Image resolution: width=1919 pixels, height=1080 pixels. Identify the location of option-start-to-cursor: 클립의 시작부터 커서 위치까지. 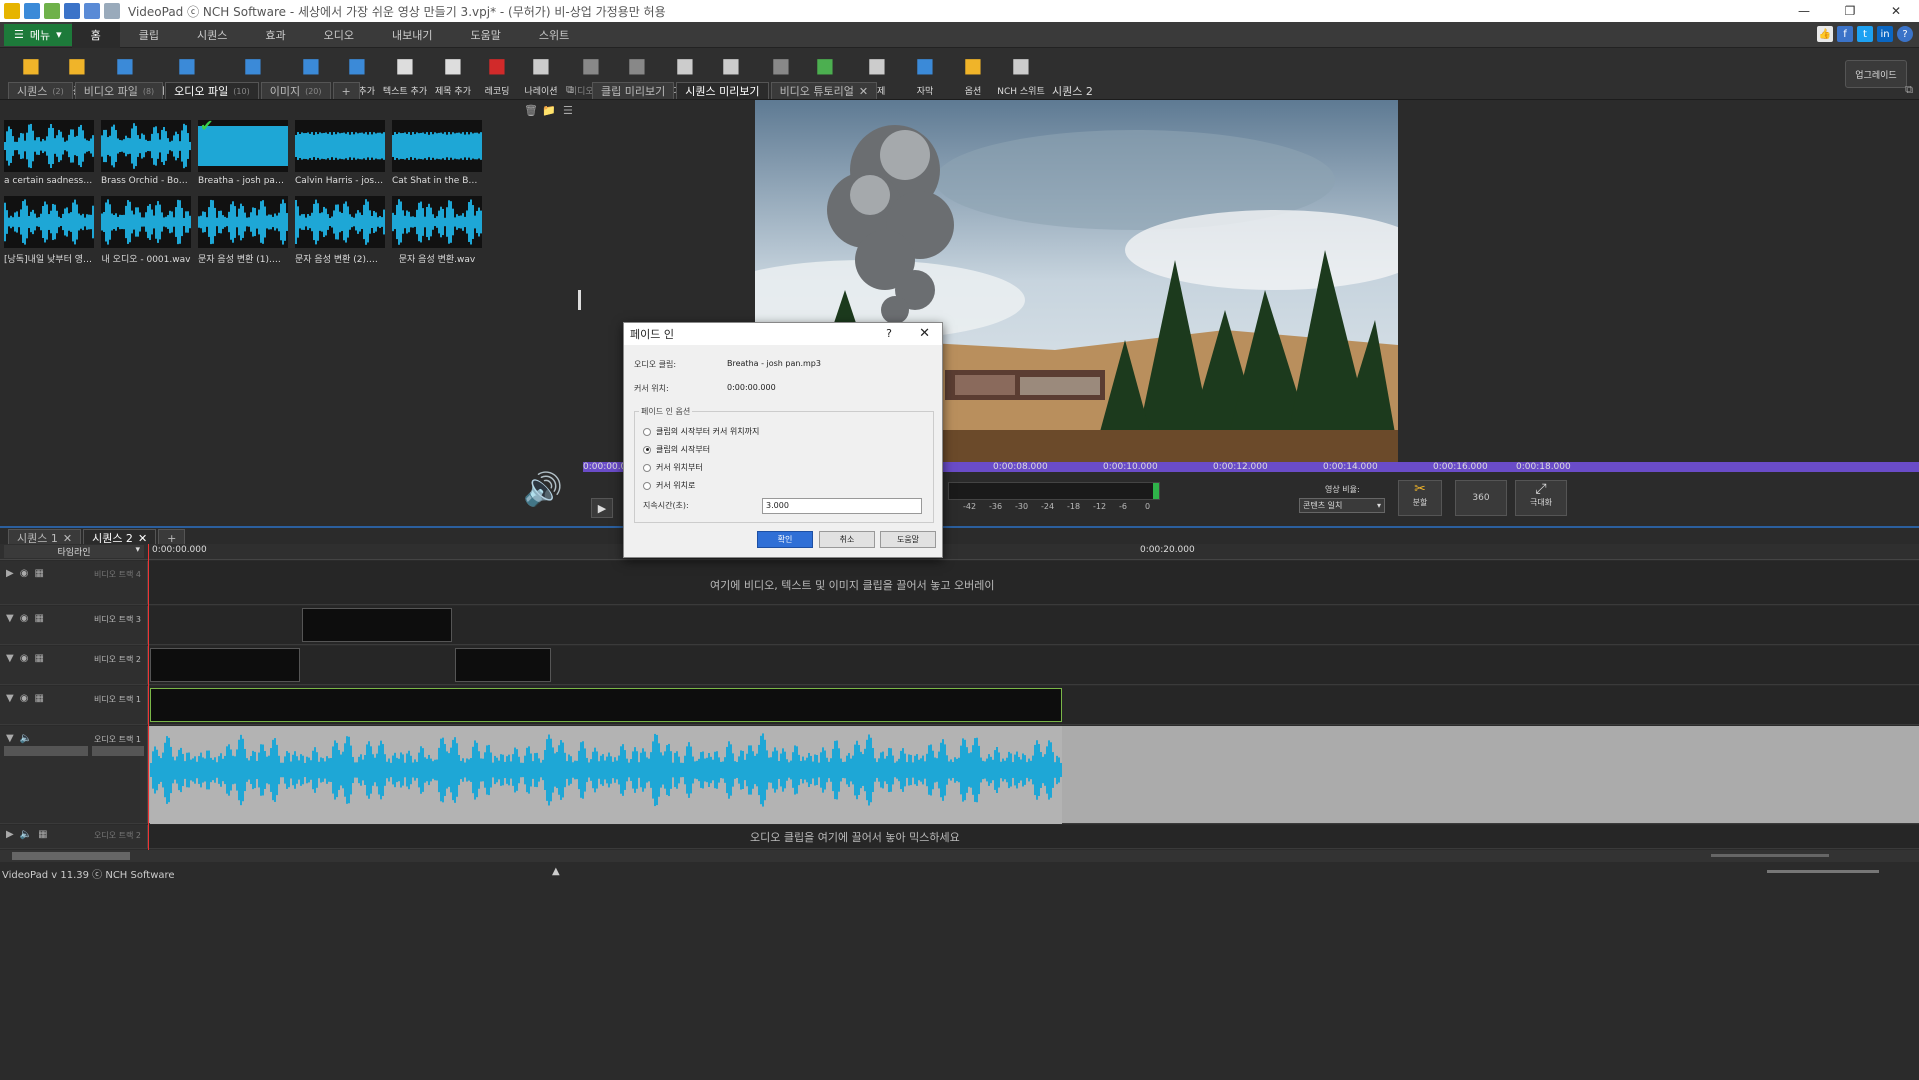
(701, 431).